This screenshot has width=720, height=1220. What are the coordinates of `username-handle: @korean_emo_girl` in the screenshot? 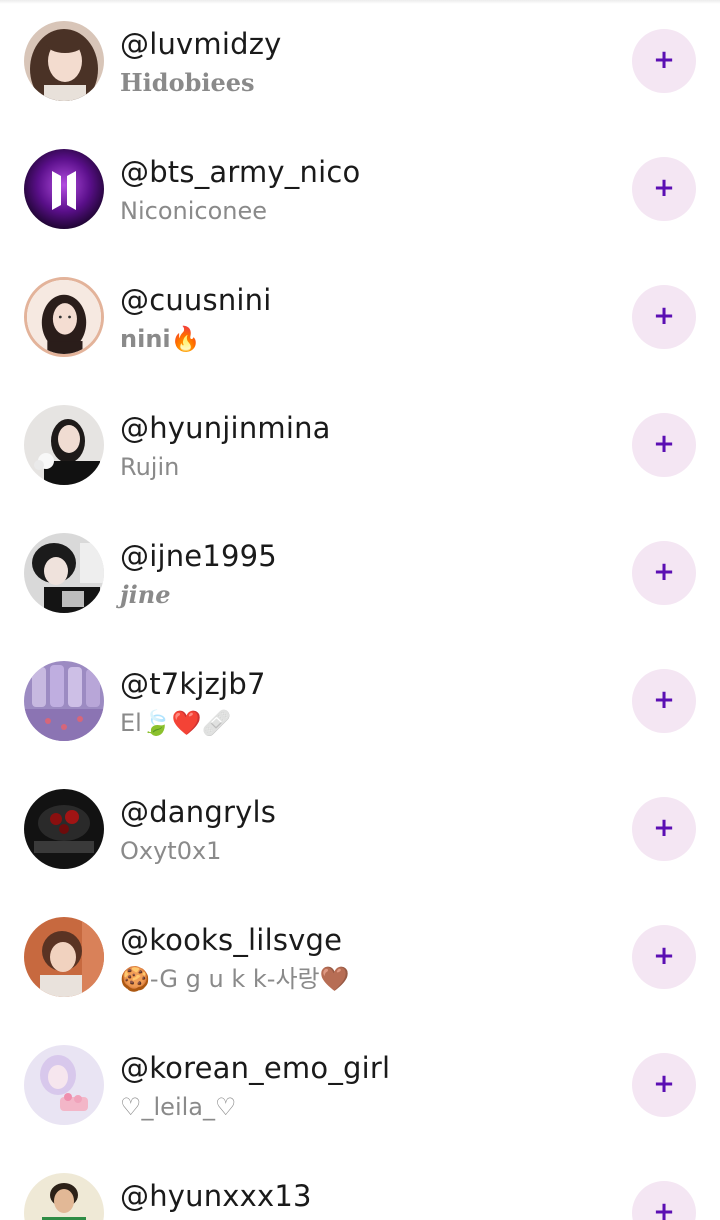 It's located at (255, 1068).